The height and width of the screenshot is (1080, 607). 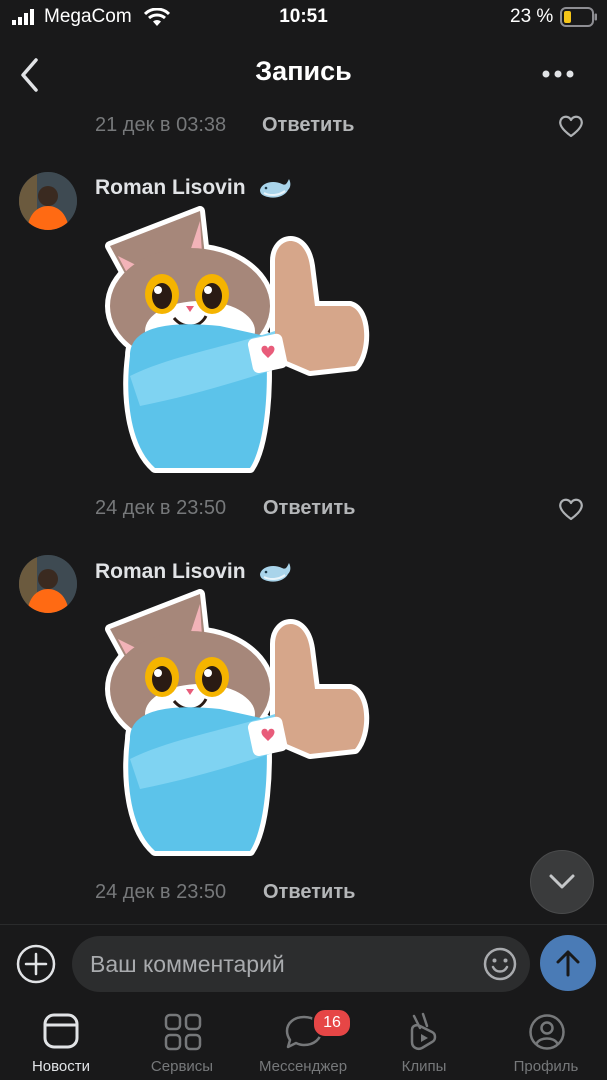 What do you see at coordinates (303, 17) in the screenshot?
I see `status-bar: MegaCom 10:51 23 %` at bounding box center [303, 17].